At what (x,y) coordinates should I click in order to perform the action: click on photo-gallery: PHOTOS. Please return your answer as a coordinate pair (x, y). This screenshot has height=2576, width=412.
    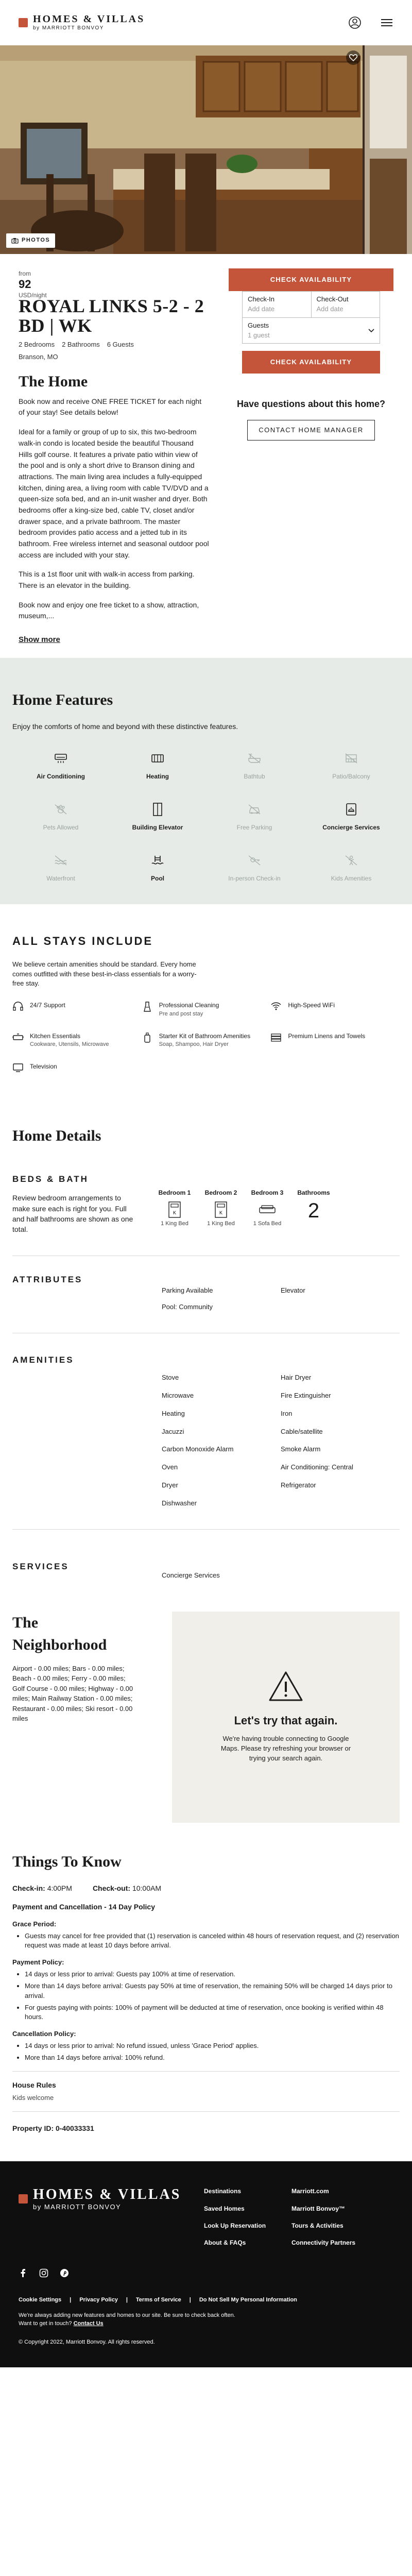
    Looking at the image, I should click on (206, 149).